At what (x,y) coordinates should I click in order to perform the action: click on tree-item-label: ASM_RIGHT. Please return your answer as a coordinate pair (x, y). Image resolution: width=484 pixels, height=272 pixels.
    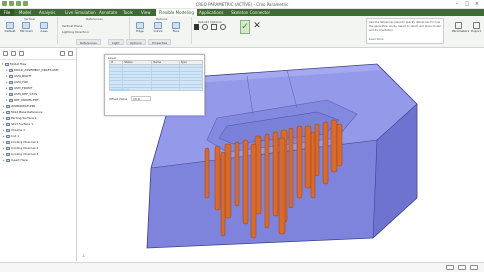
    Looking at the image, I should click on (23, 76).